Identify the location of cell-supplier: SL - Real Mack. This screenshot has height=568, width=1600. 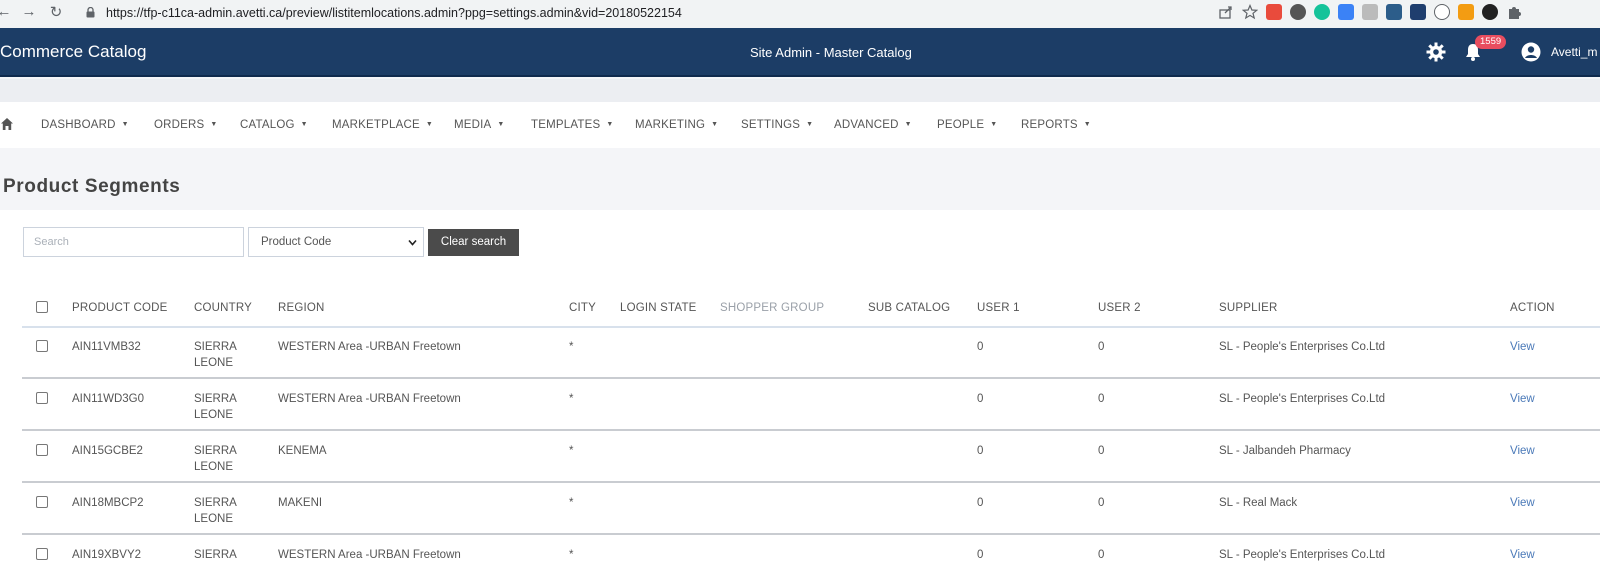
(1258, 503).